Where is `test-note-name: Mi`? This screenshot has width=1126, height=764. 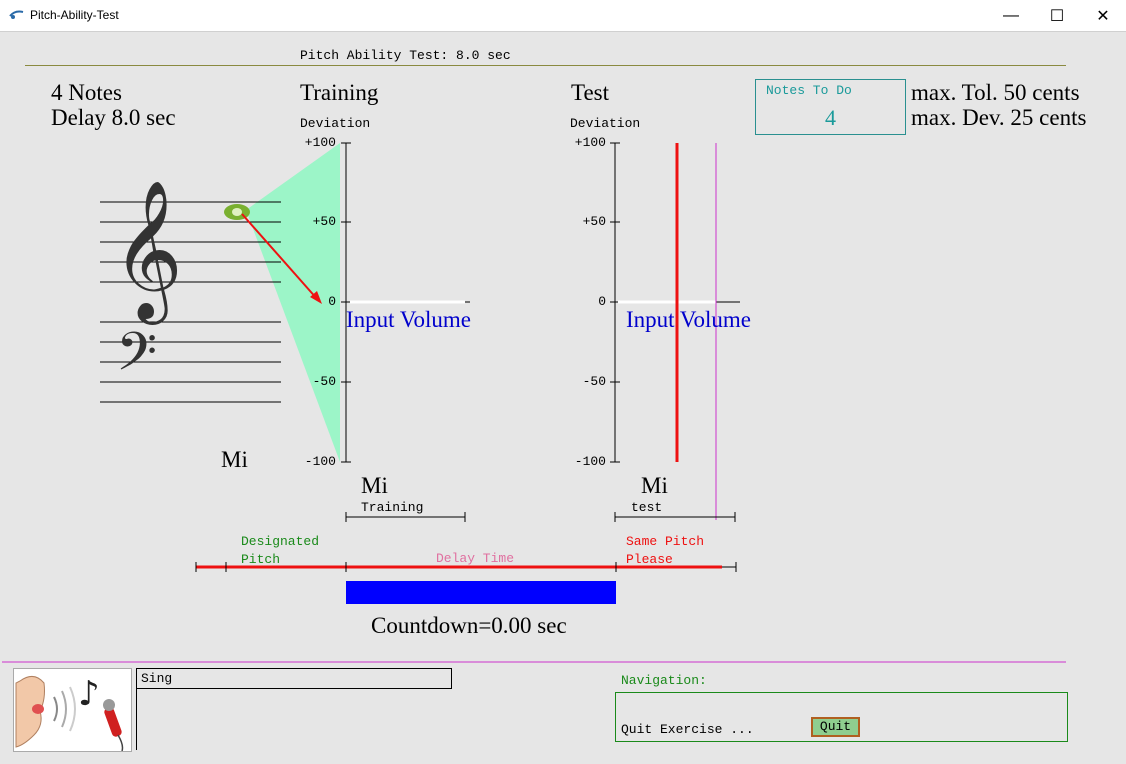 test-note-name: Mi is located at coordinates (654, 485).